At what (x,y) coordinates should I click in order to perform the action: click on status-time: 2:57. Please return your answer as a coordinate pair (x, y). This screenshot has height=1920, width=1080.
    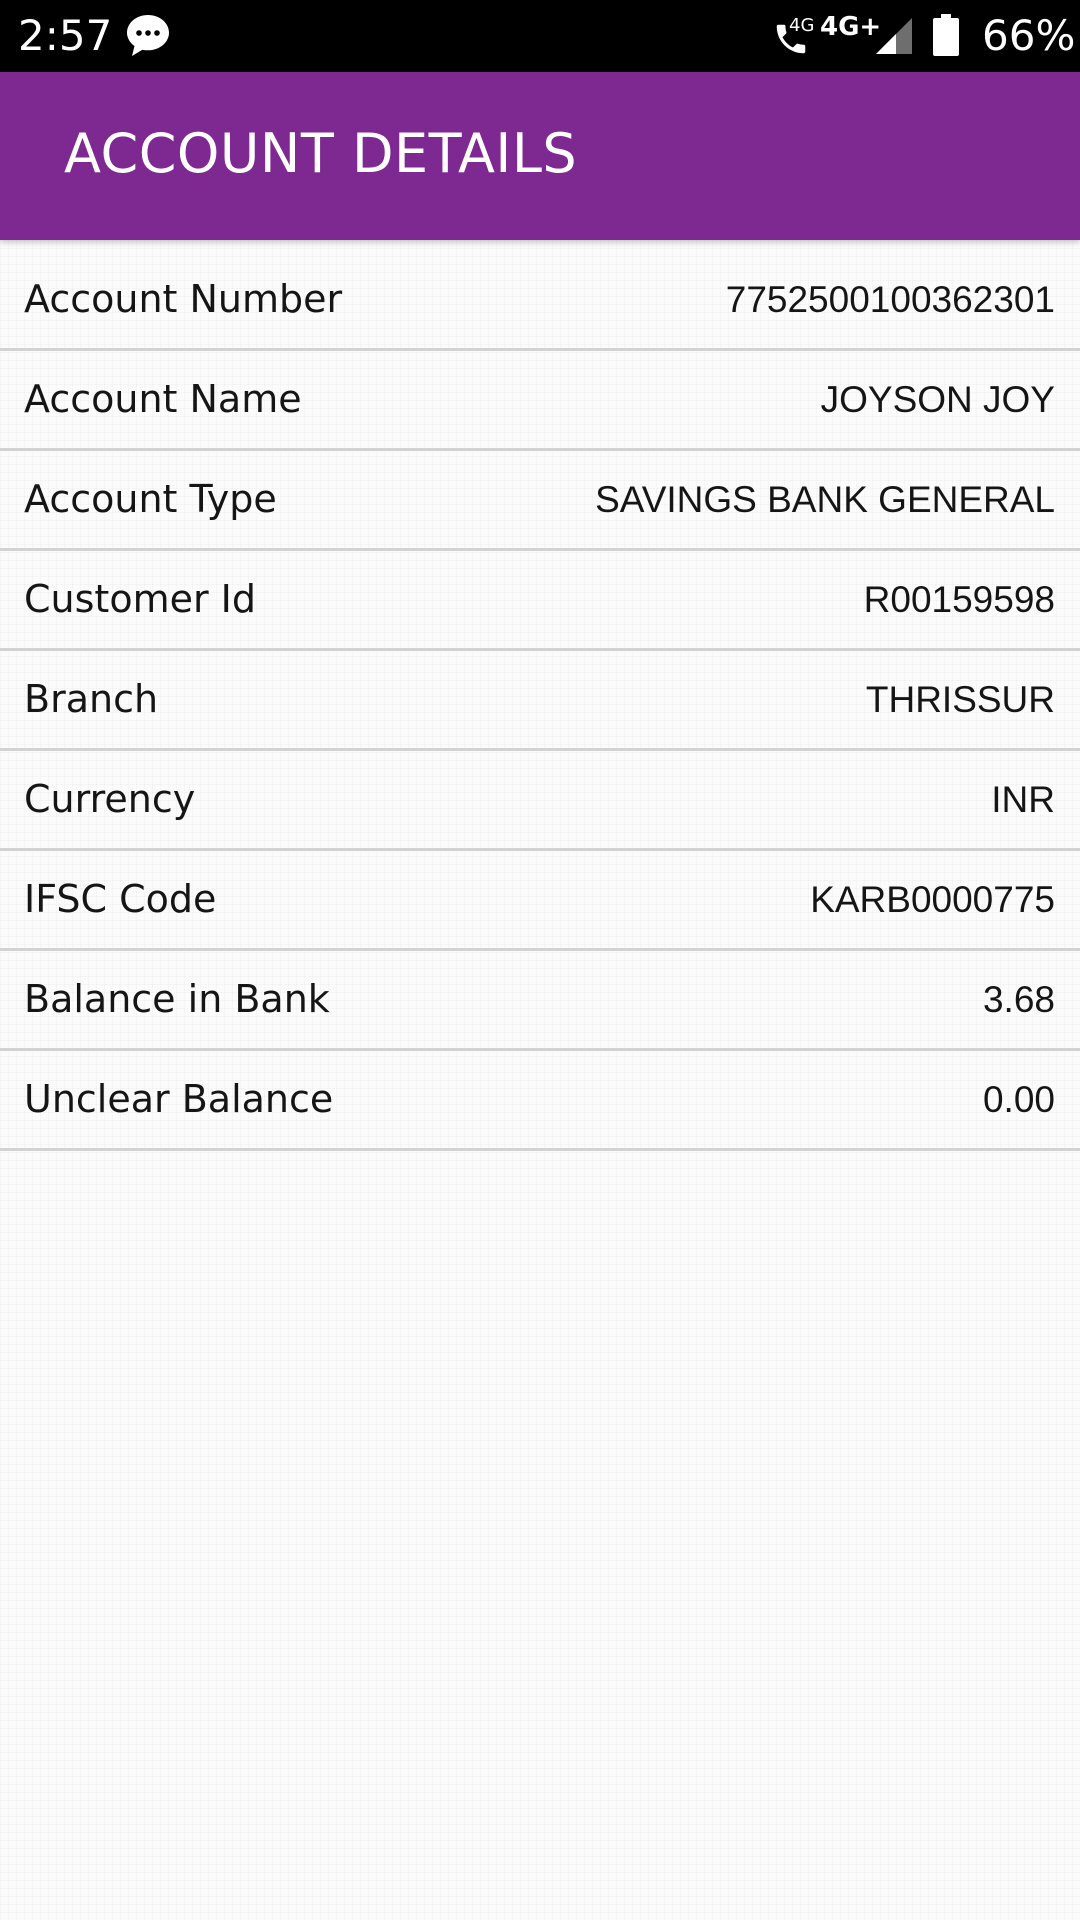
    Looking at the image, I should click on (65, 35).